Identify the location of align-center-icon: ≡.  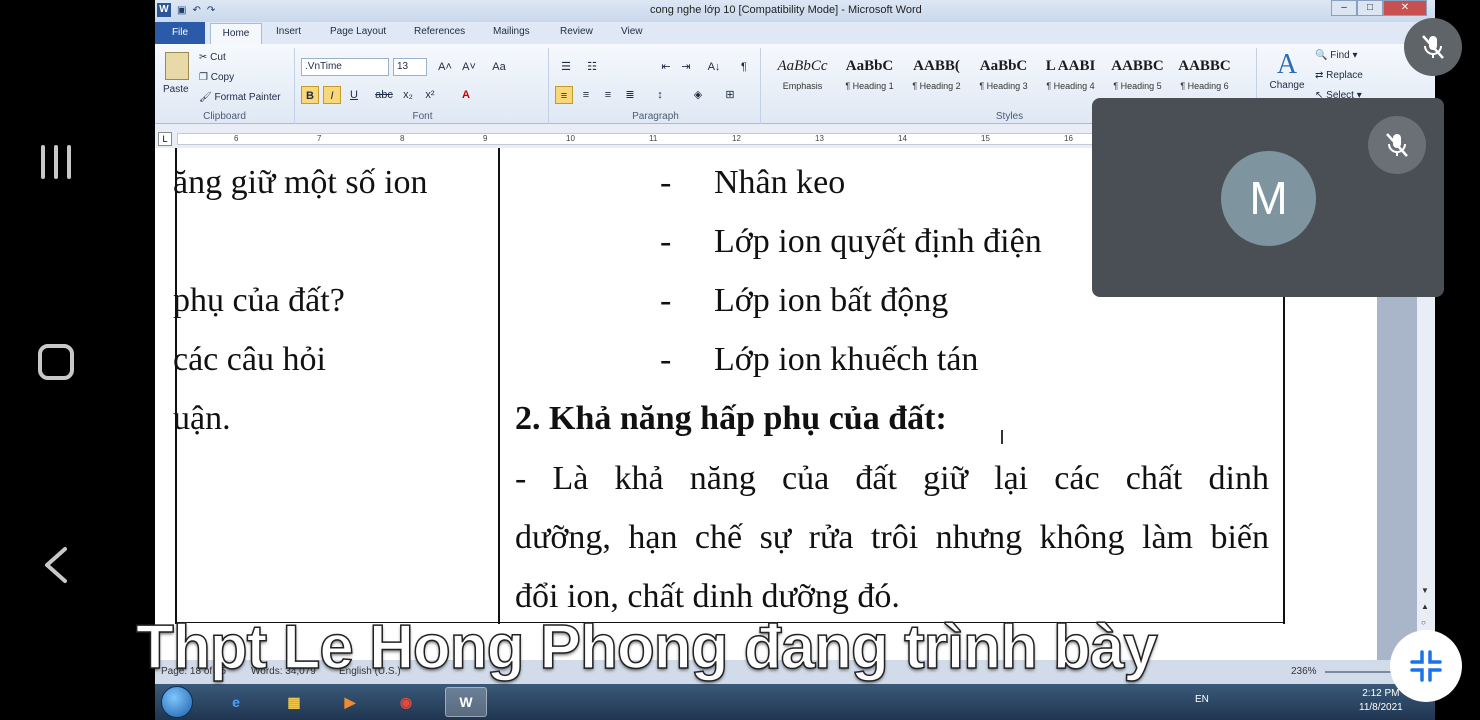
(586, 95).